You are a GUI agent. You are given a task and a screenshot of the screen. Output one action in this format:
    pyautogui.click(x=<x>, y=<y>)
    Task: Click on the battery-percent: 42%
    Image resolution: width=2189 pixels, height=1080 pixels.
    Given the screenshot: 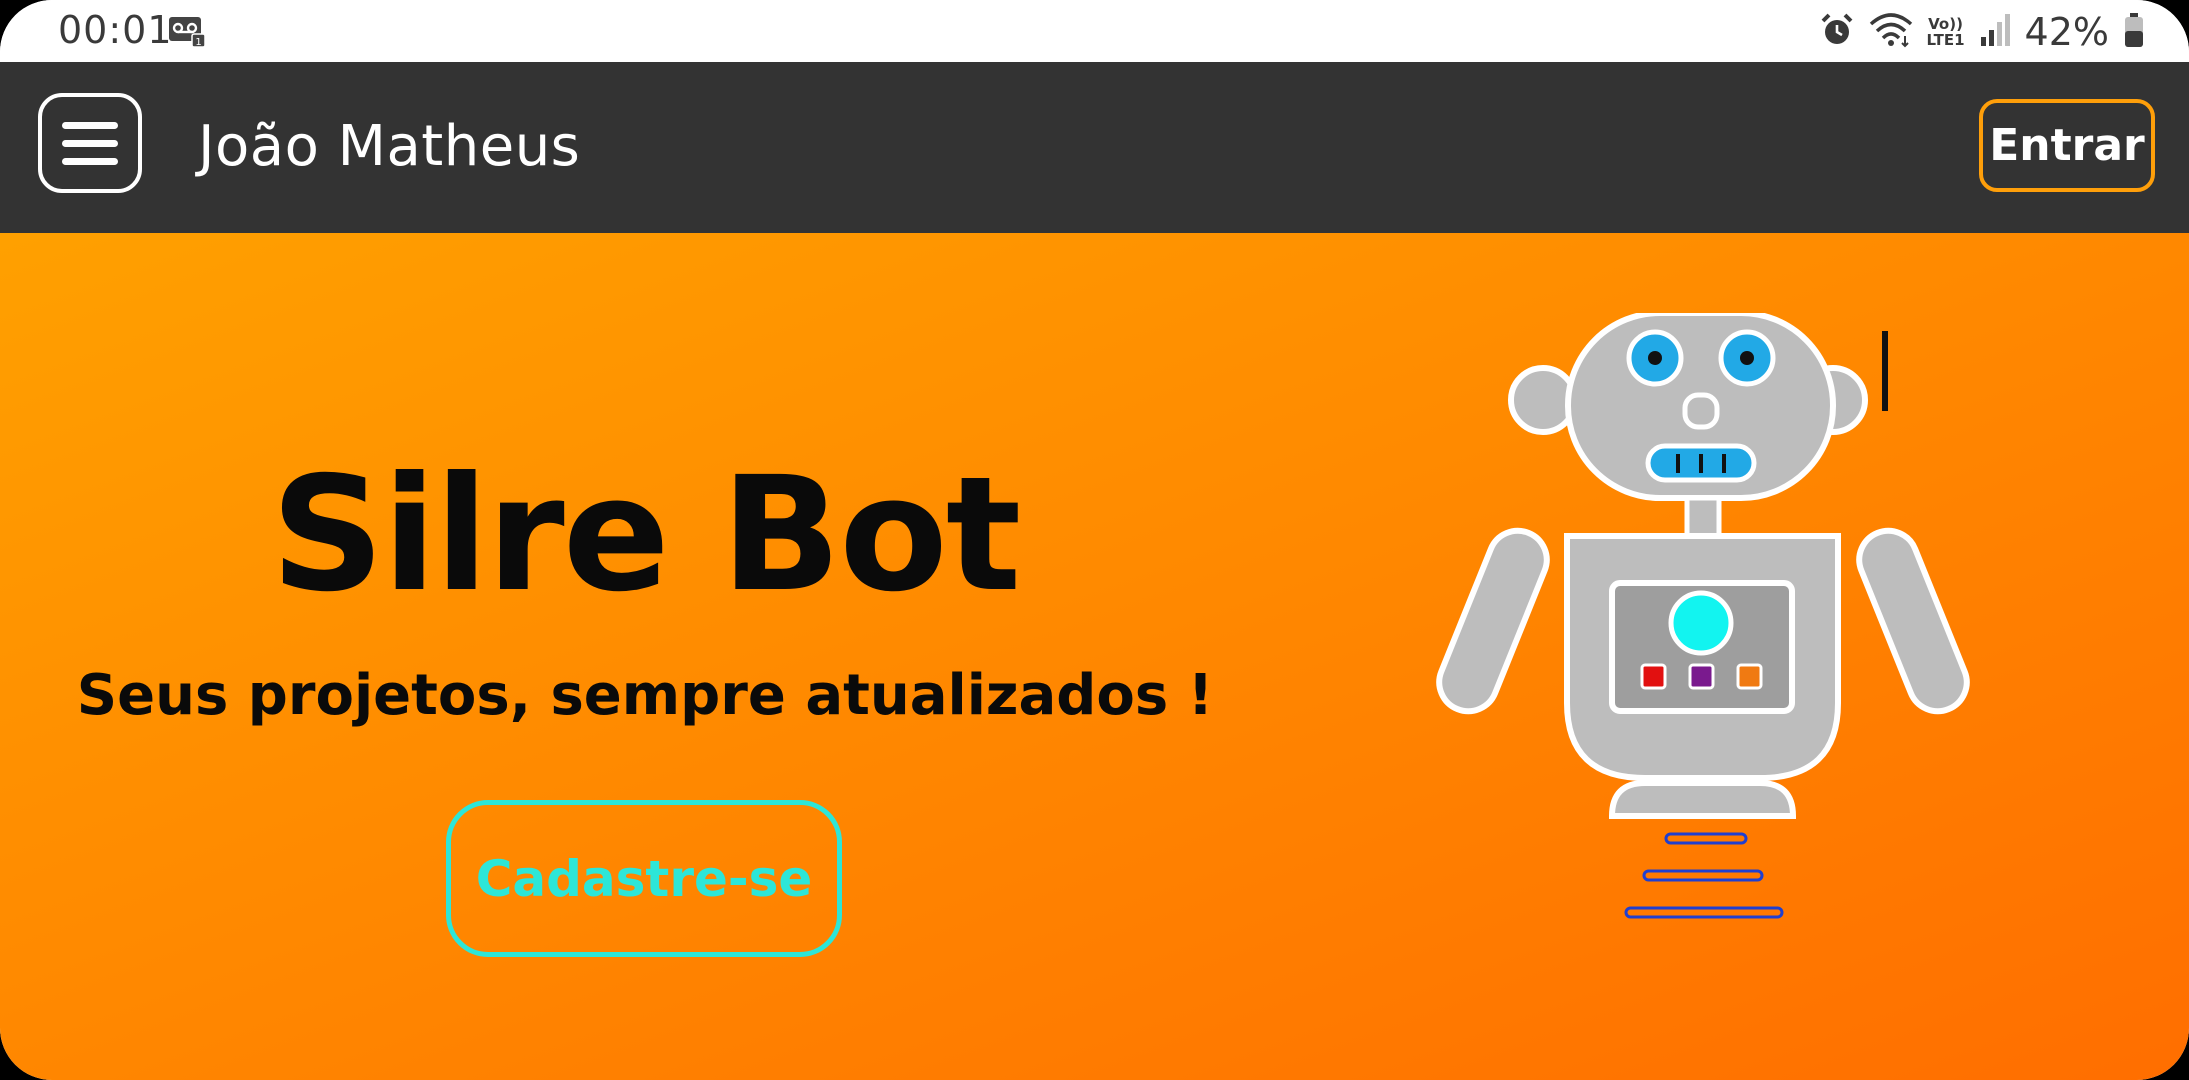 What is the action you would take?
    pyautogui.click(x=2066, y=32)
    